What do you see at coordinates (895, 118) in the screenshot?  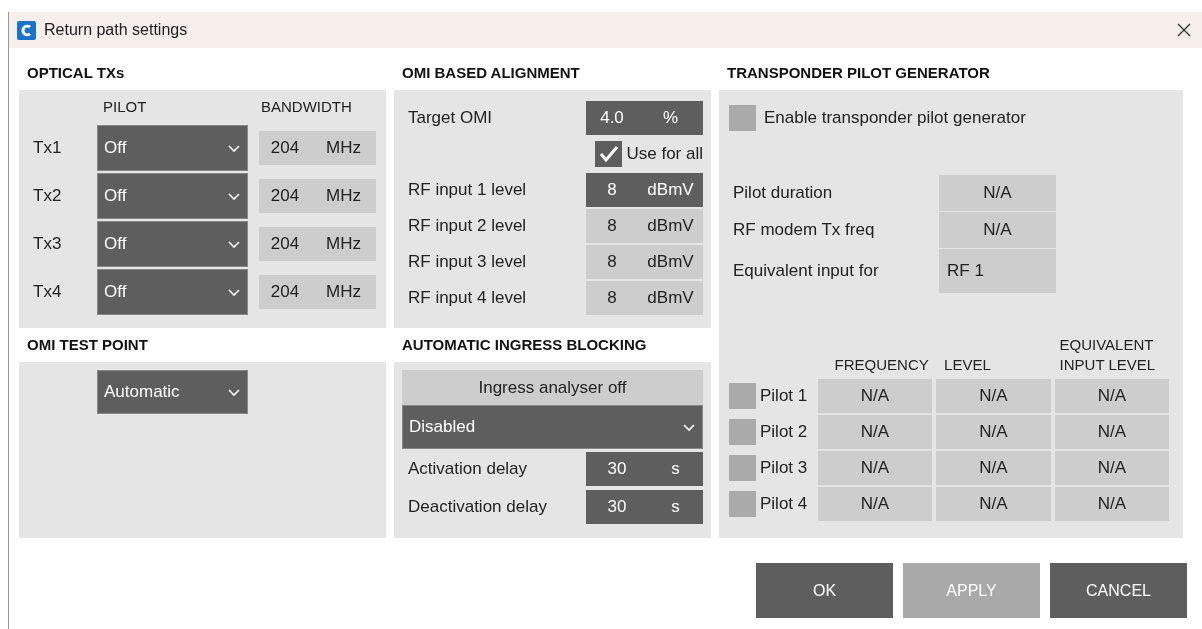 I see `checkbox-label: Enable transponder pilot generator` at bounding box center [895, 118].